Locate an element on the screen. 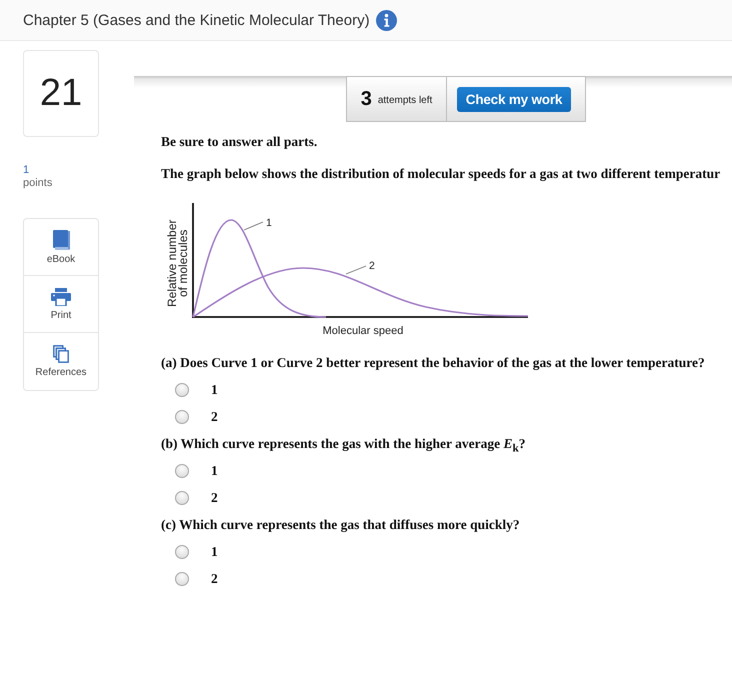 This screenshot has height=679, width=732. y-axis-label: Relative number of molecules is located at coordinates (178, 263).